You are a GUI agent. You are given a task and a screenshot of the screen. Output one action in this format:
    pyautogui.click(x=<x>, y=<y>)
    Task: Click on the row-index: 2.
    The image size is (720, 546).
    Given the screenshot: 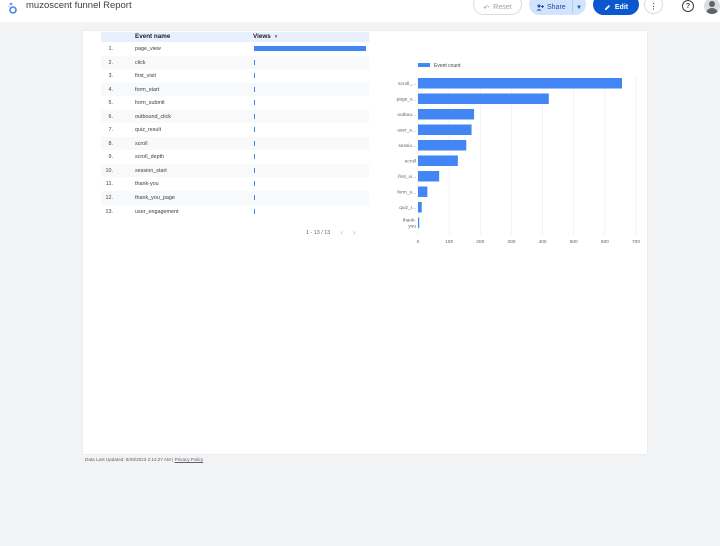 What is the action you would take?
    pyautogui.click(x=111, y=62)
    